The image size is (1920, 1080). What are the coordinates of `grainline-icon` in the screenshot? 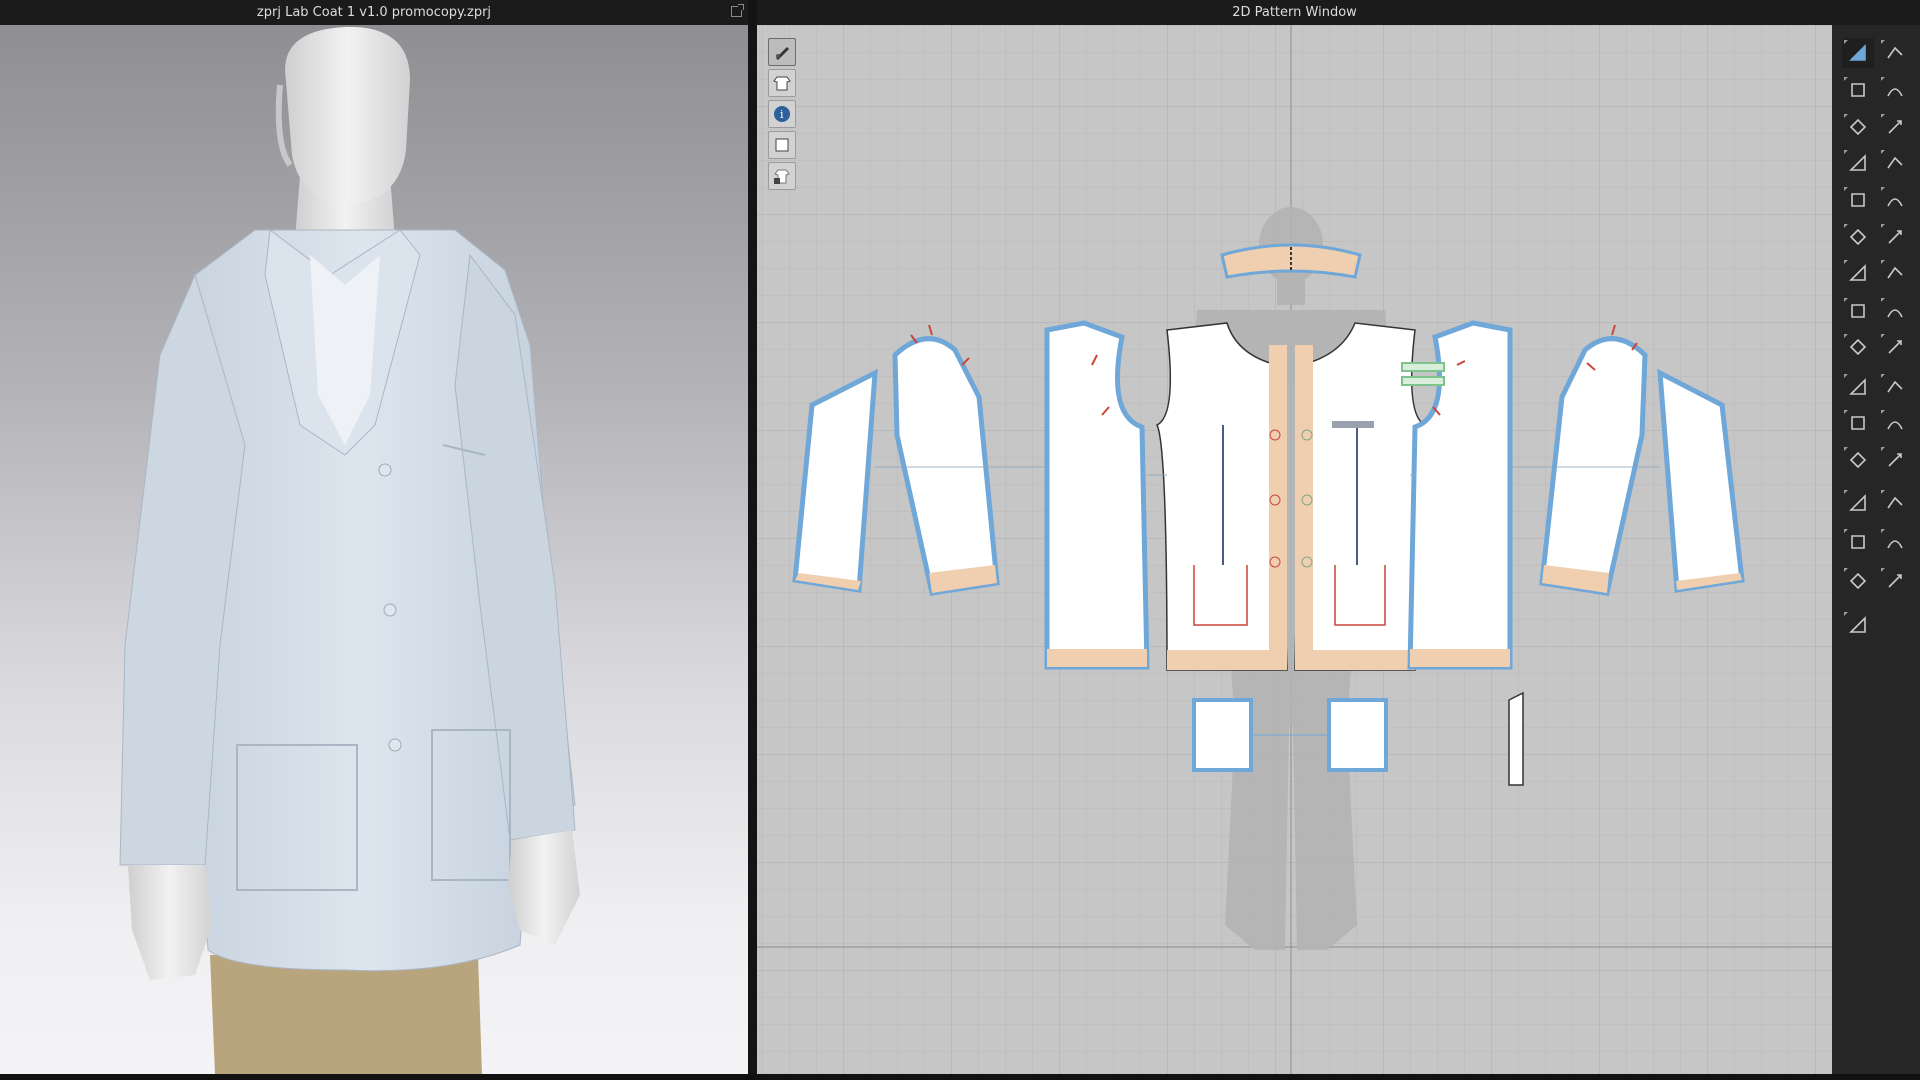 It's located at (1895, 502).